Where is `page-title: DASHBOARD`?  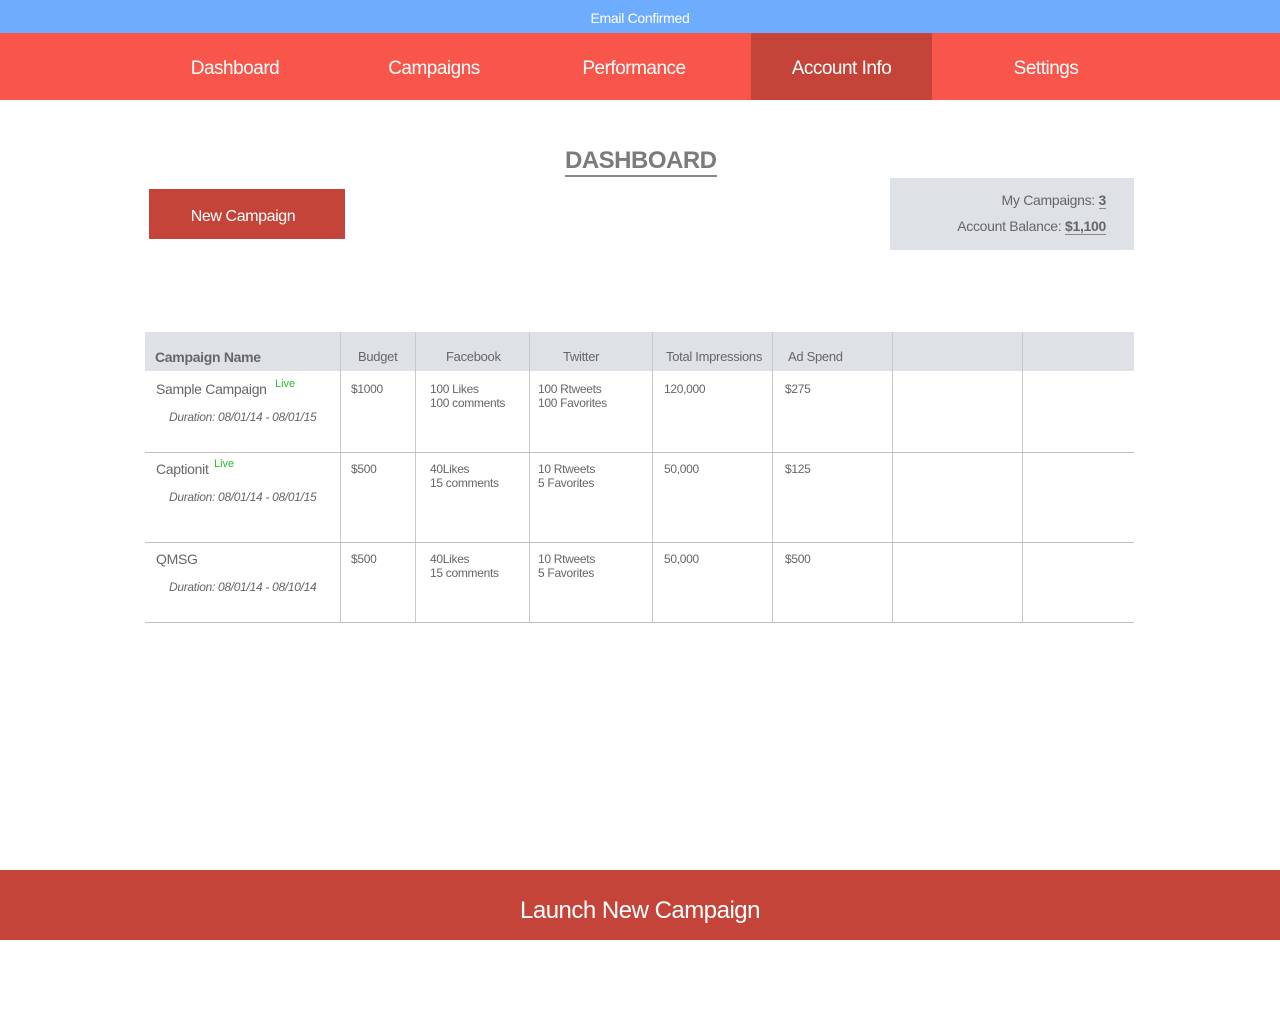 page-title: DASHBOARD is located at coordinates (641, 162).